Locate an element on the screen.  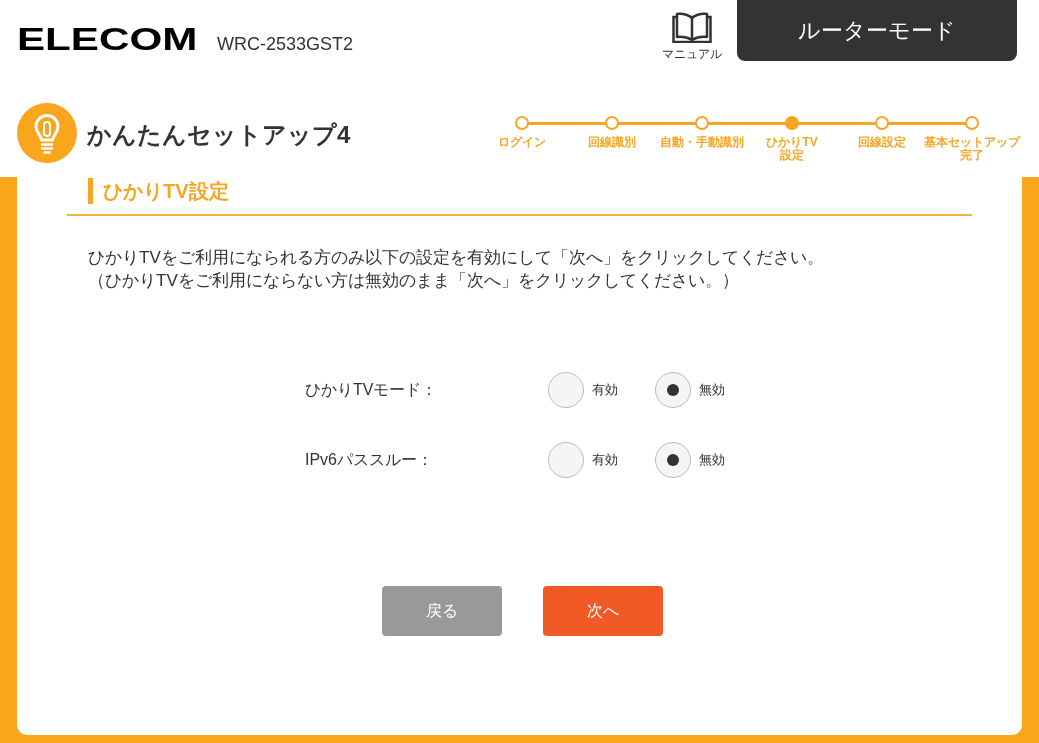
manual-link: マニュアル is located at coordinates (692, 36).